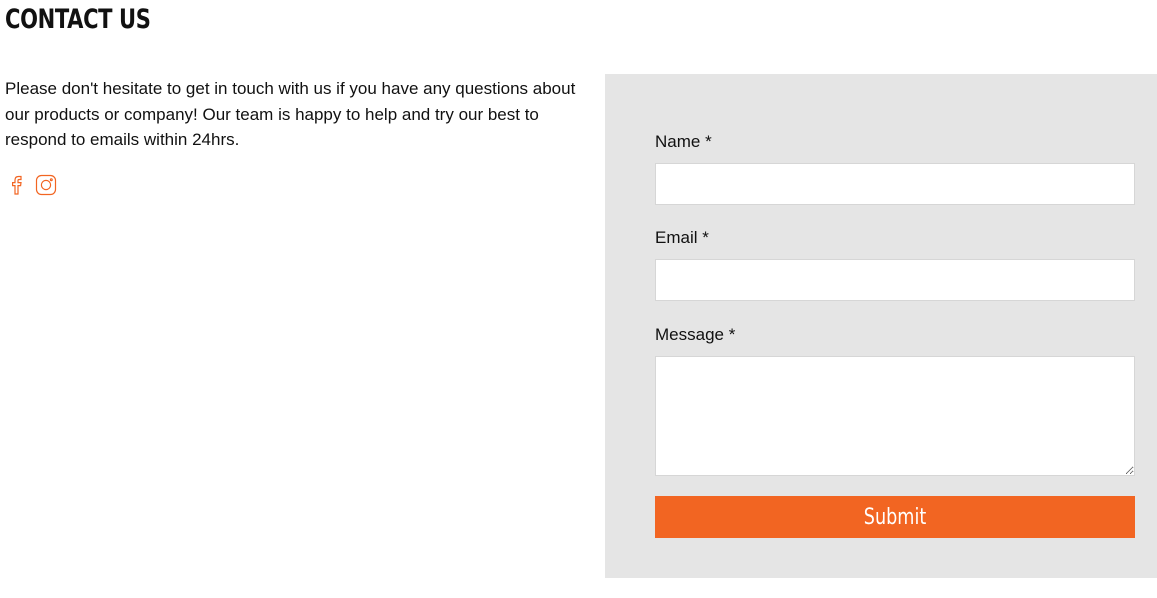  Describe the element at coordinates (895, 280) in the screenshot. I see `email-input` at that location.